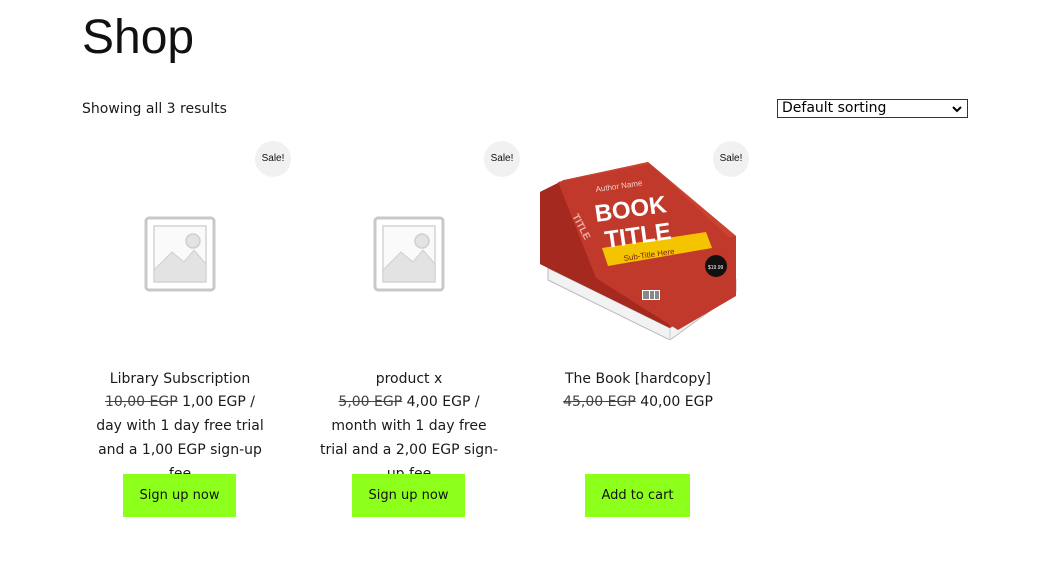 The height and width of the screenshot is (563, 1059). Describe the element at coordinates (599, 402) in the screenshot. I see `regular-price: 45,00 EGP` at that location.